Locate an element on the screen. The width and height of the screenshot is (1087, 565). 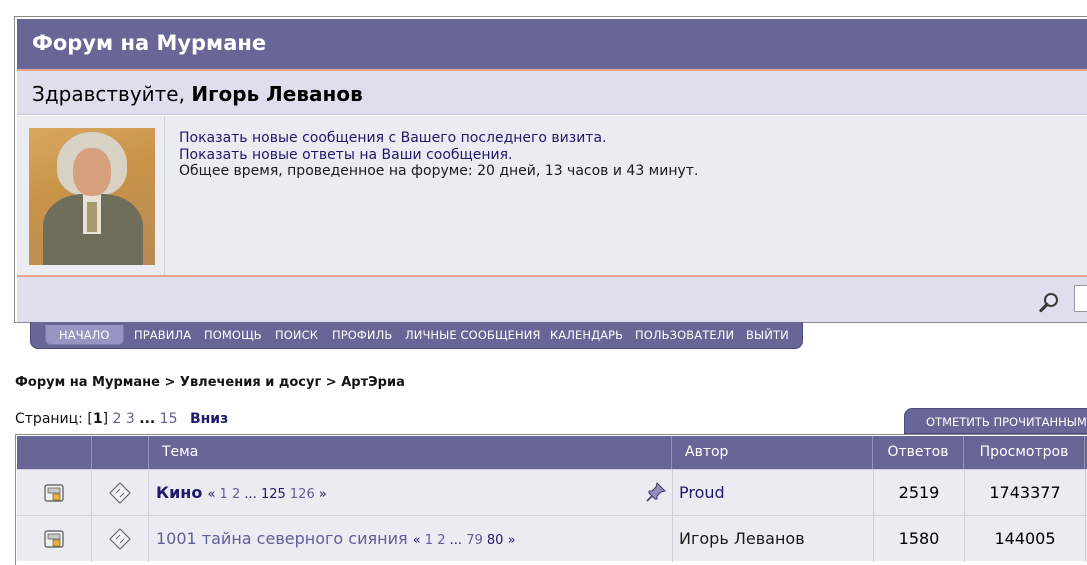
topic-title-link: Кино is located at coordinates (179, 492).